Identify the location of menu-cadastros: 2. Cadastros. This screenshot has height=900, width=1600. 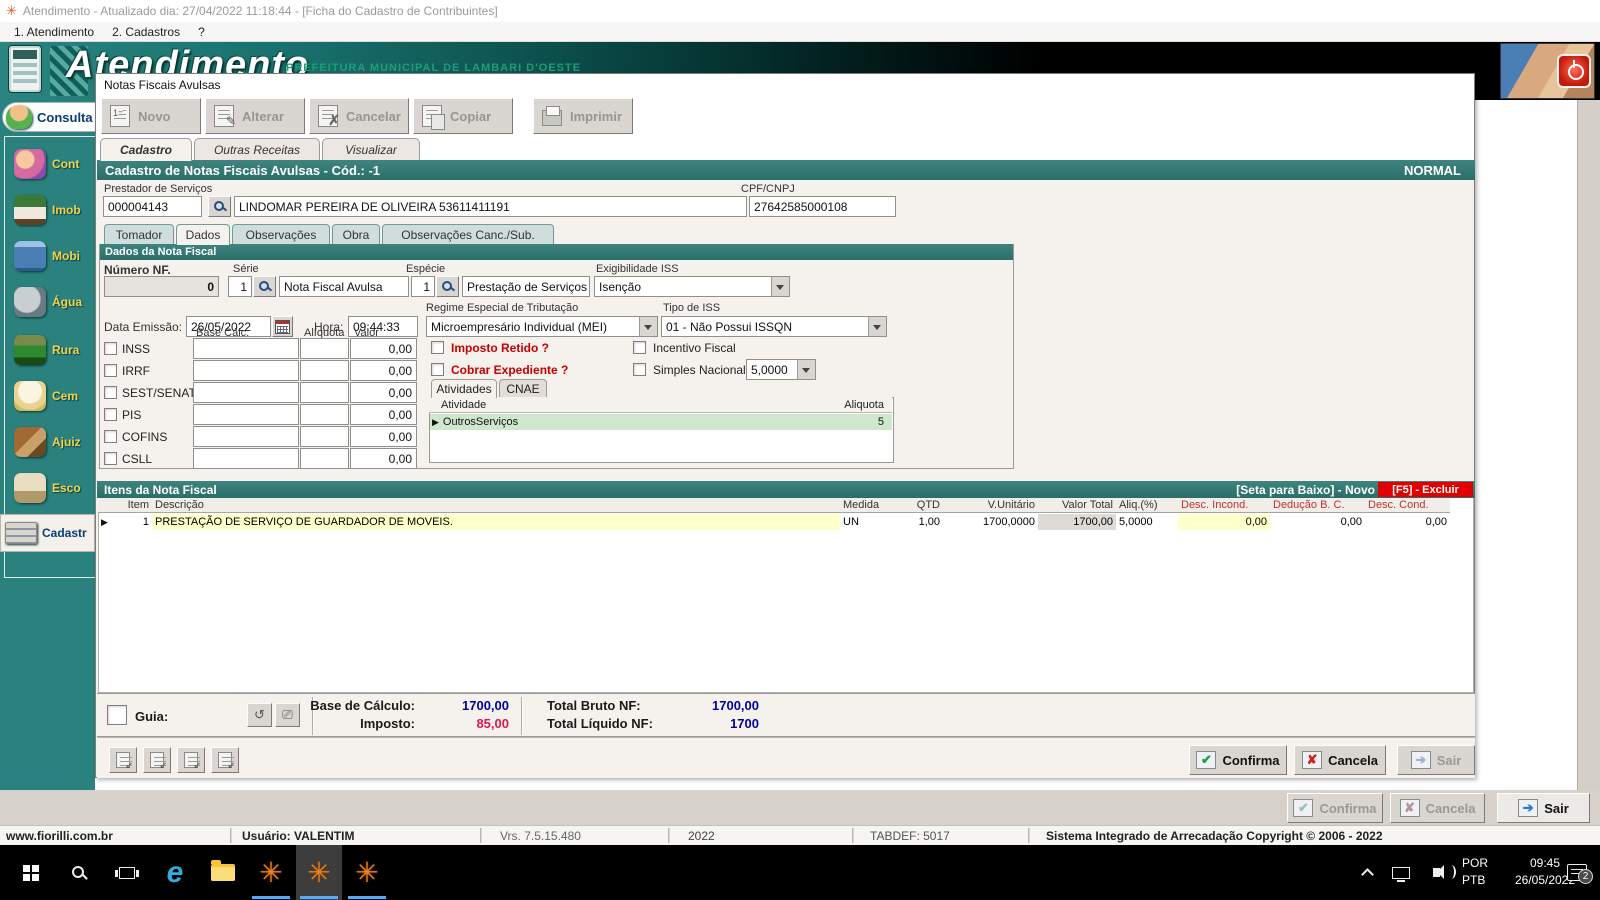
(146, 32).